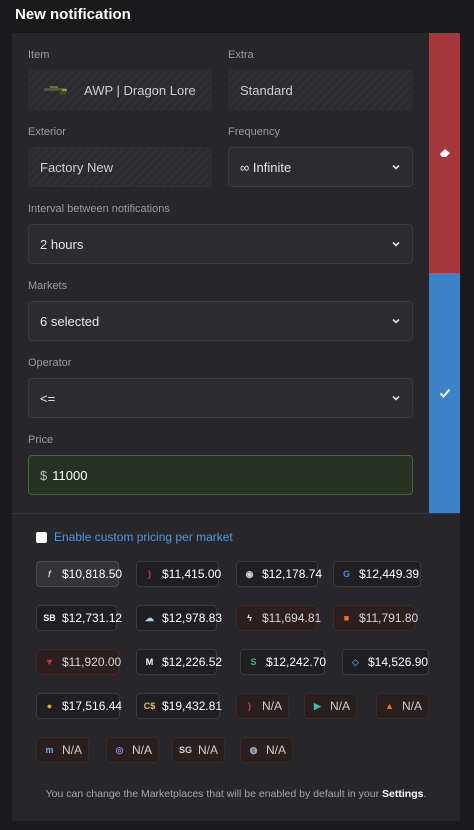 This screenshot has height=830, width=474. Describe the element at coordinates (149, 662) in the screenshot. I see `m-swoosh-icon: M` at that location.